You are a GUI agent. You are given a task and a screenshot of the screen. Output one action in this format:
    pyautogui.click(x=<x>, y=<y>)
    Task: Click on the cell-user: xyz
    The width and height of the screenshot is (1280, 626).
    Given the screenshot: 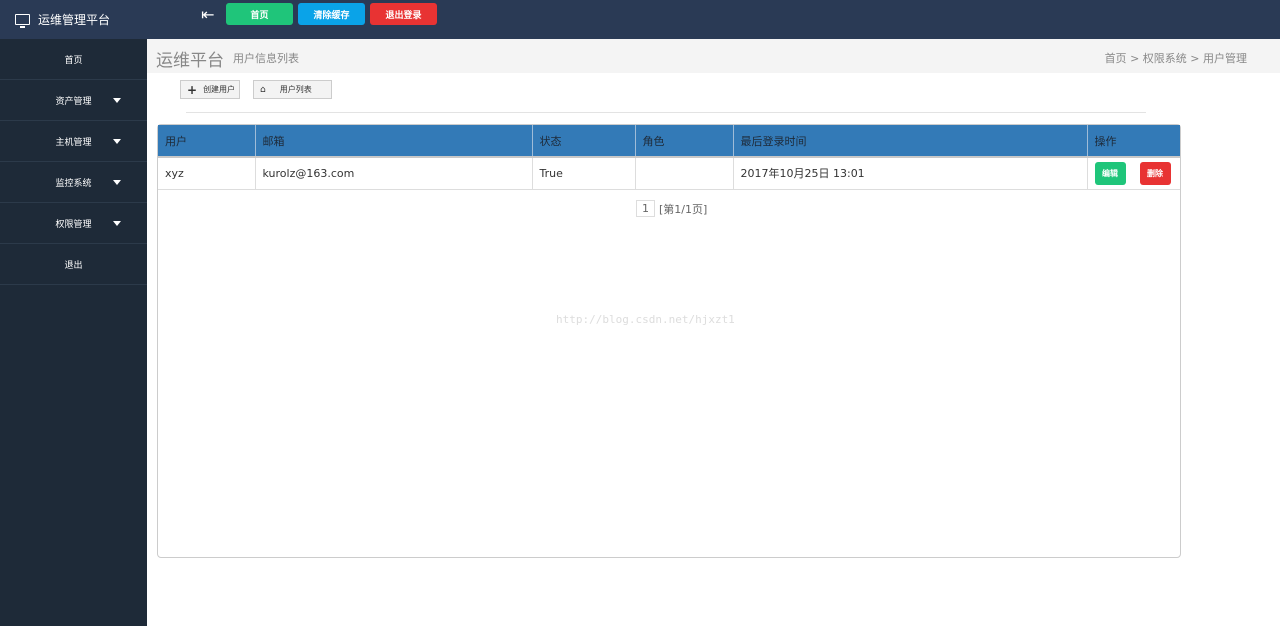 What is the action you would take?
    pyautogui.click(x=207, y=173)
    